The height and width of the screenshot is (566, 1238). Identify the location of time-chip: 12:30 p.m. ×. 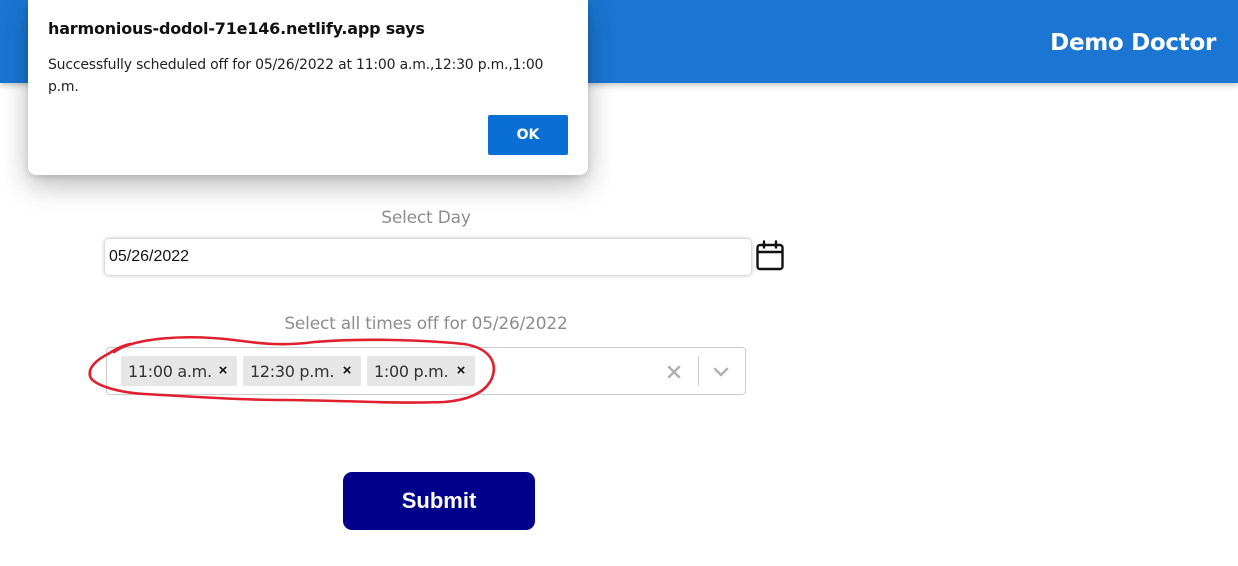
(302, 371).